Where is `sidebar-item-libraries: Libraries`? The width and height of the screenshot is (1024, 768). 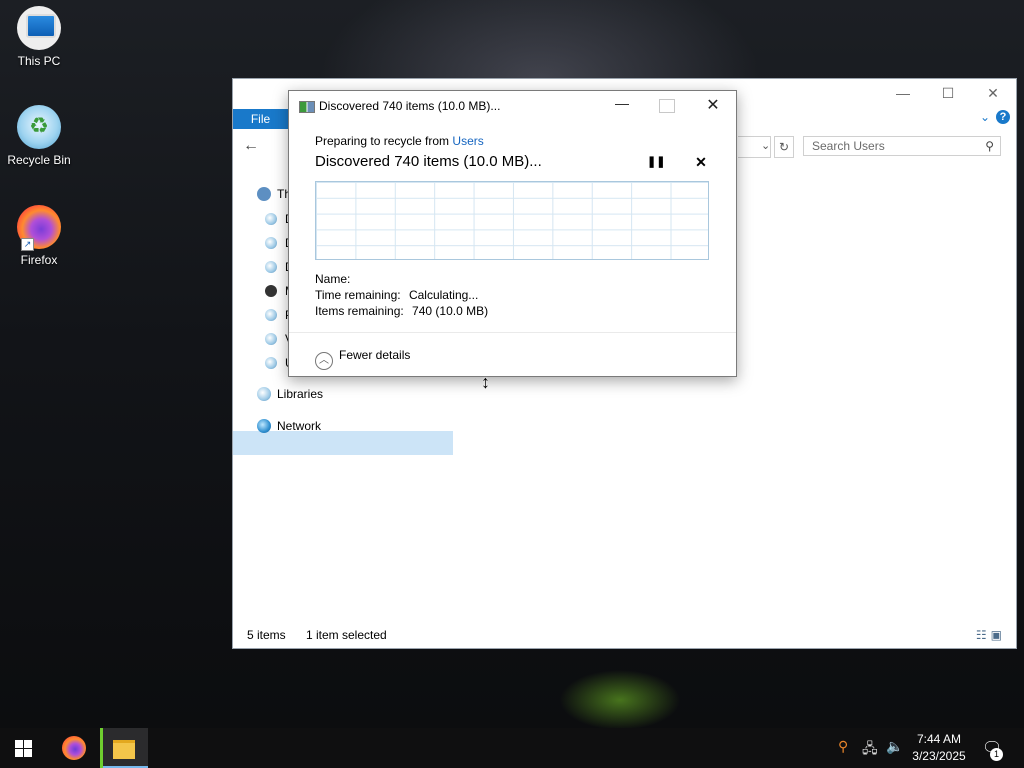
sidebar-item-libraries: Libraries is located at coordinates (290, 394).